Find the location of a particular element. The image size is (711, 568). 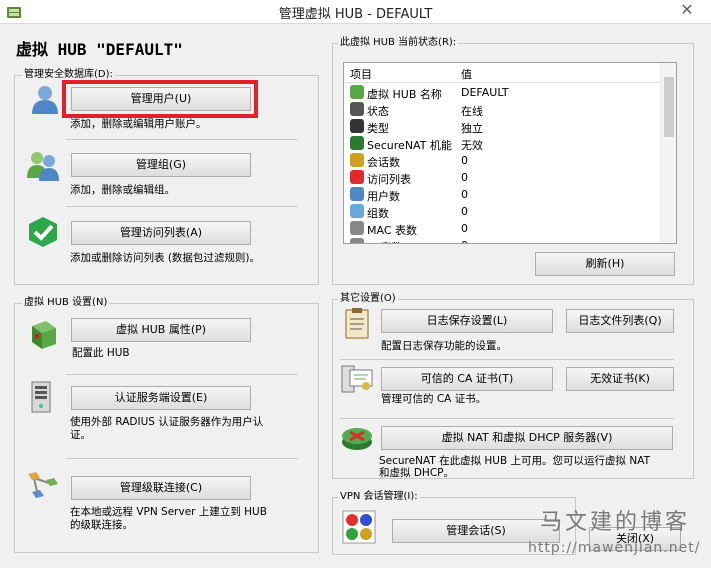

highlight-box is located at coordinates (160, 99).